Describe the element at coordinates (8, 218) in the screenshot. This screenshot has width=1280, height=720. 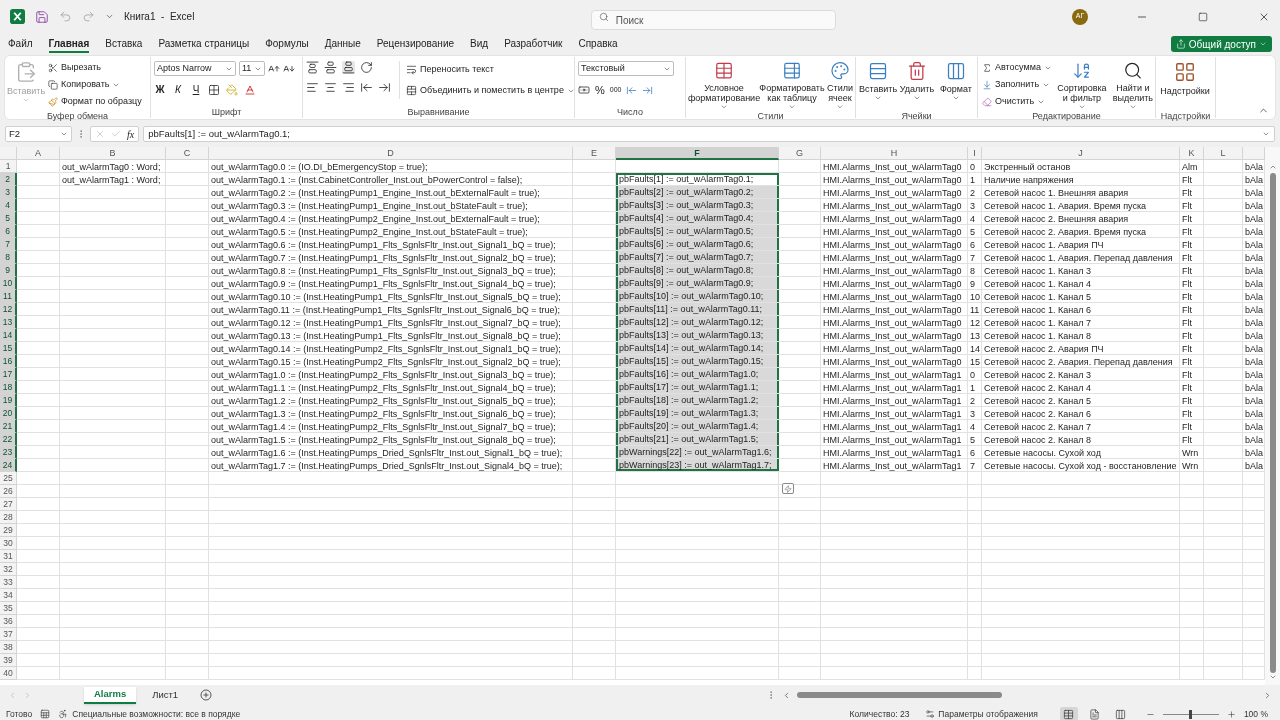
I see `row-header: 5` at that location.